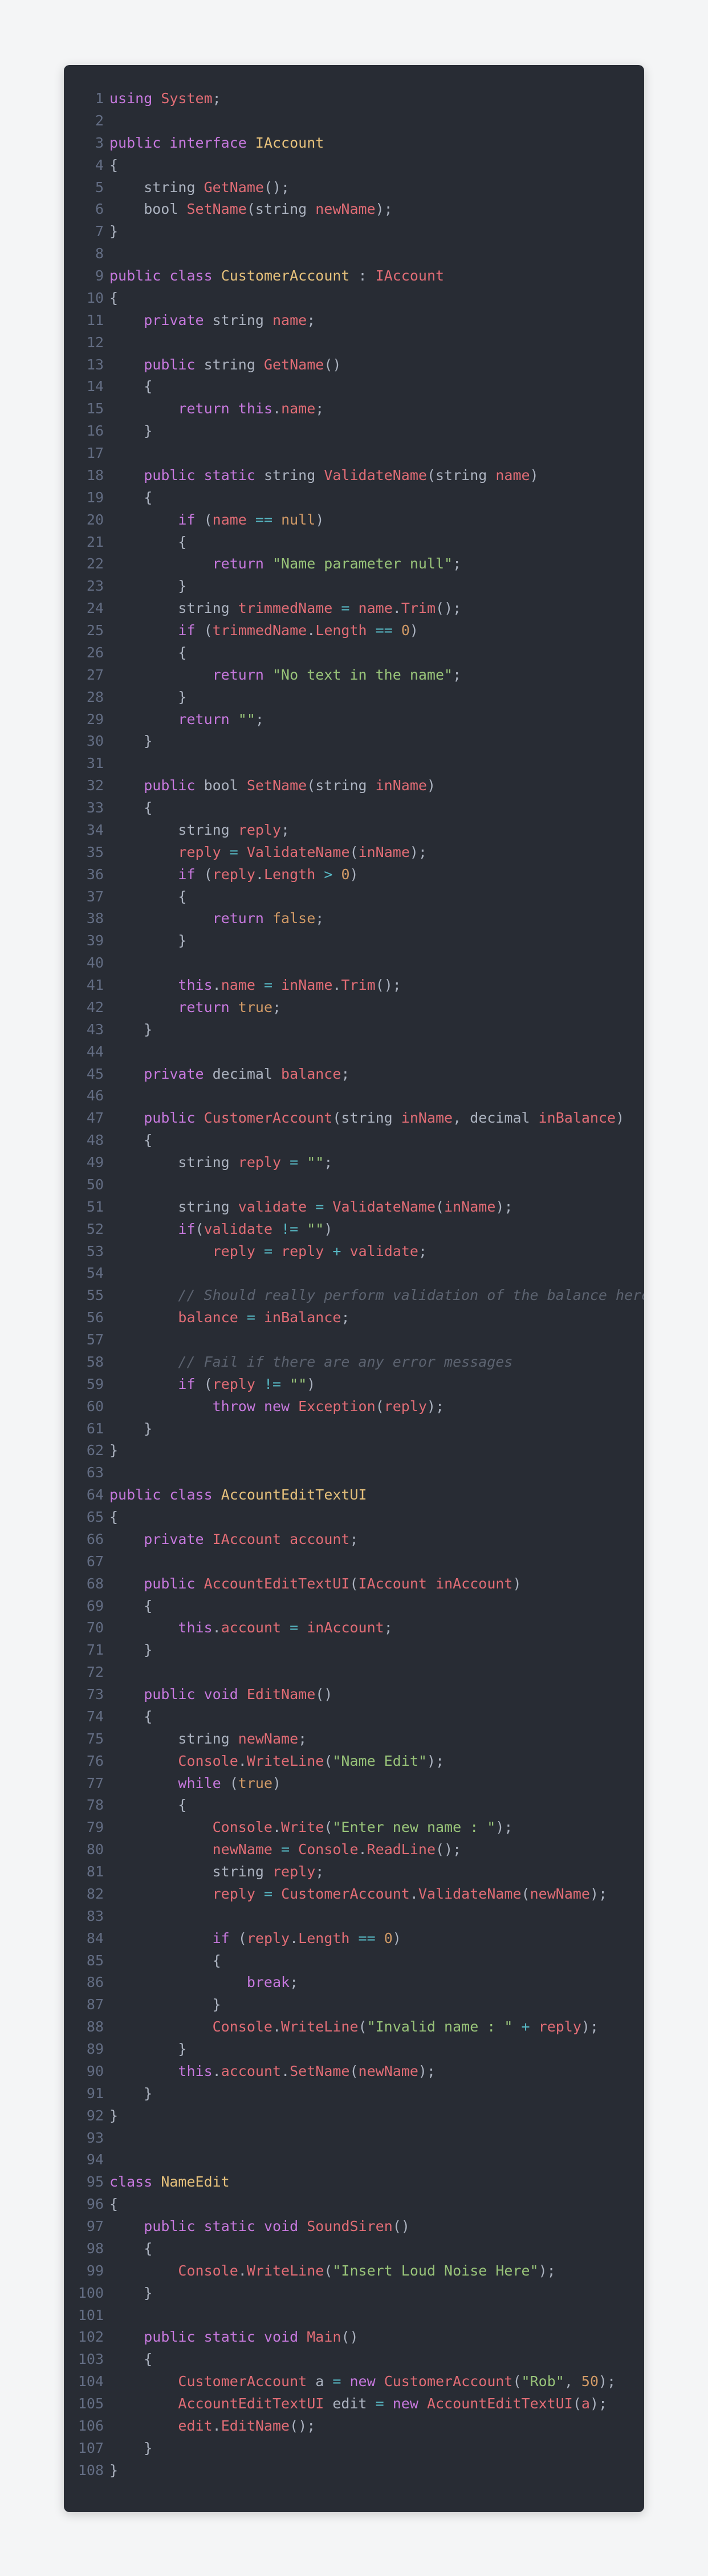 This screenshot has width=708, height=2576. Describe the element at coordinates (95, 608) in the screenshot. I see `line-number: 24` at that location.